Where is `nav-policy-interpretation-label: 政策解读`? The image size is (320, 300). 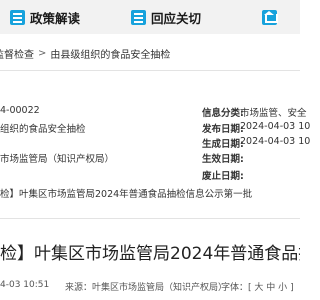 nav-policy-interpretation-label: 政策解读 is located at coordinates (55, 18).